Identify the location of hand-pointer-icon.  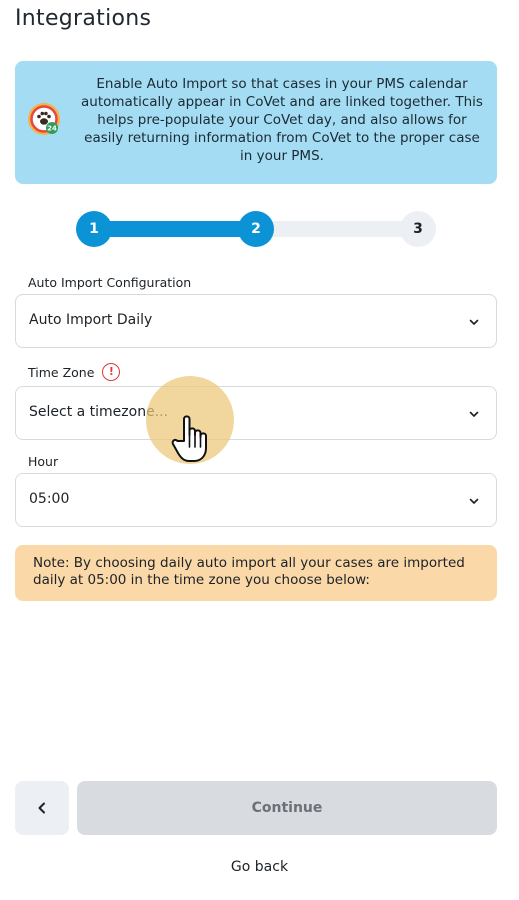
(189, 438).